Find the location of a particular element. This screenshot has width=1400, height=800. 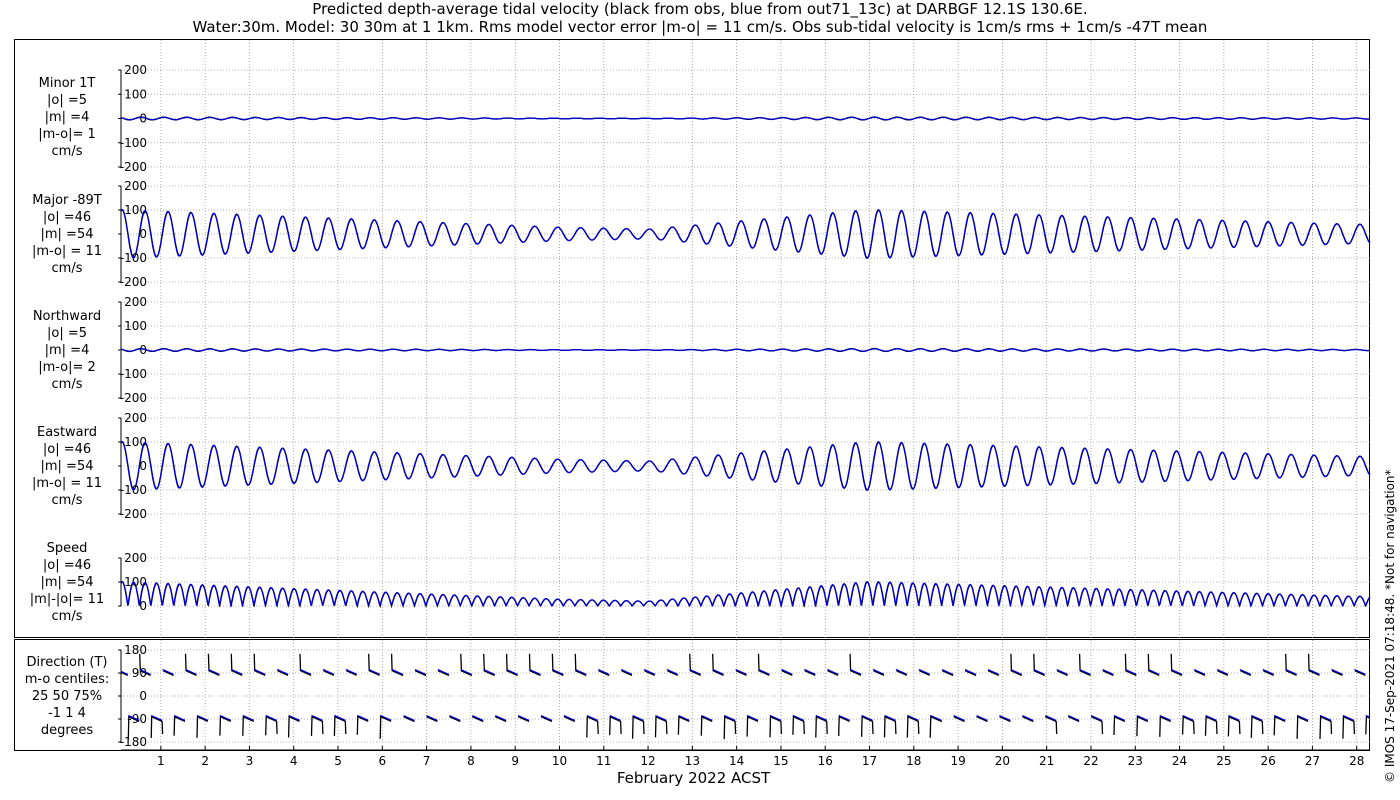

panel-label-major: Major -89T |o| =46 |m| =54 |m-o| = 11 cm/s is located at coordinates (67, 234).